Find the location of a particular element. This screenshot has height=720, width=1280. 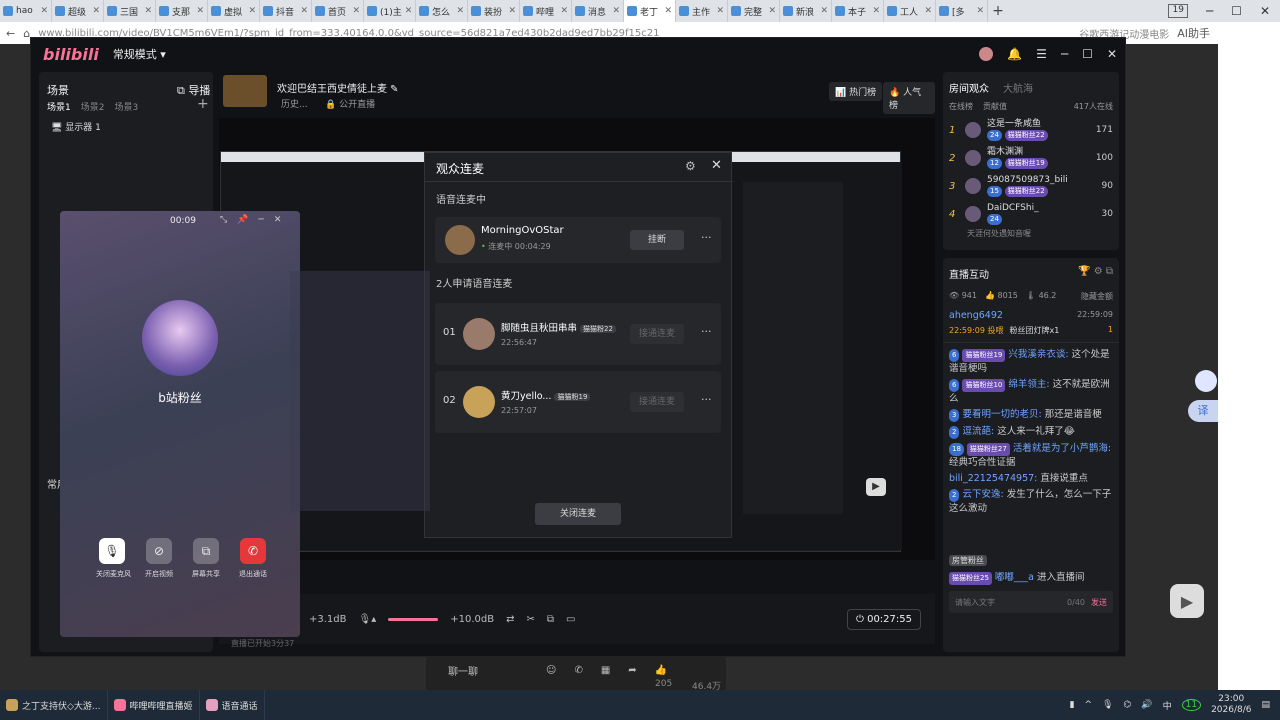

mic-volume-slider is located at coordinates (413, 619).